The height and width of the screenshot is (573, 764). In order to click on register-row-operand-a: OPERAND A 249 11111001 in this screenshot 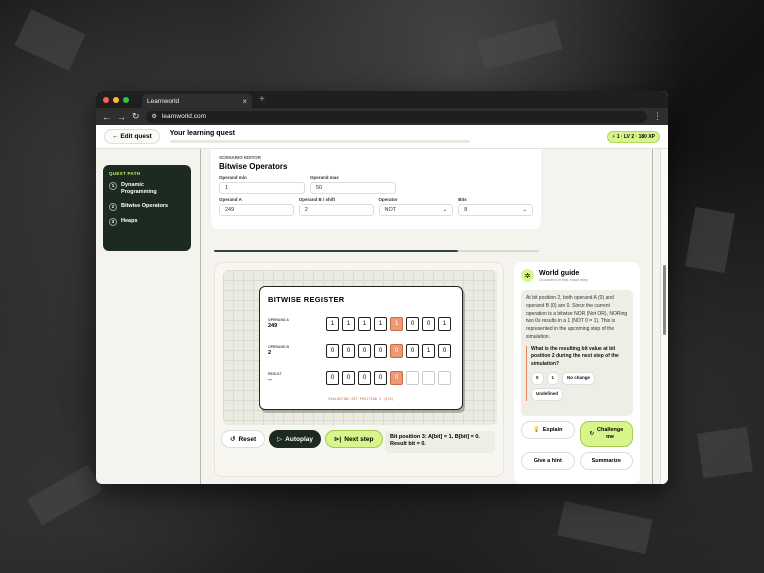, I will do `click(361, 323)`.